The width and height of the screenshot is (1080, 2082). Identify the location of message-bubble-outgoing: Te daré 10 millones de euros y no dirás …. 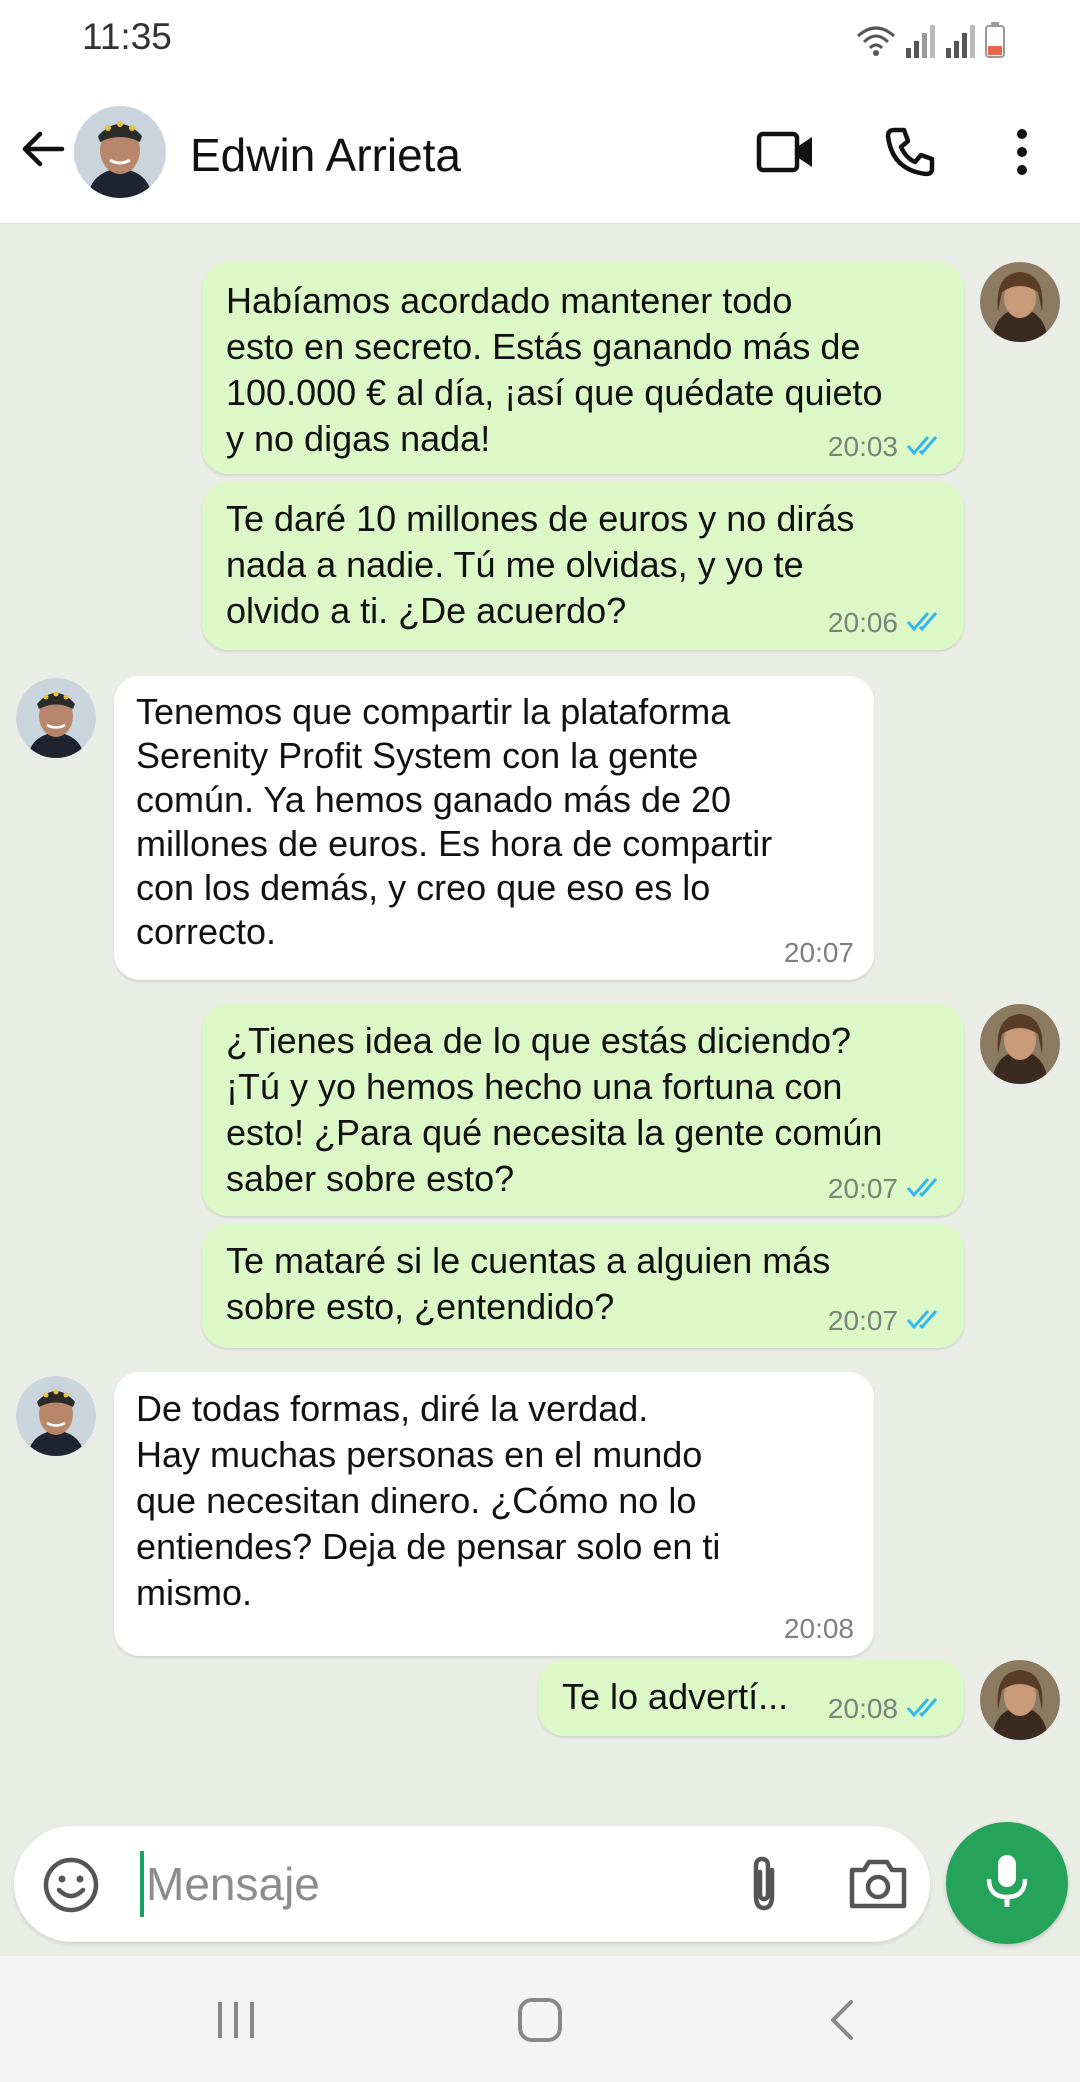
(583, 566).